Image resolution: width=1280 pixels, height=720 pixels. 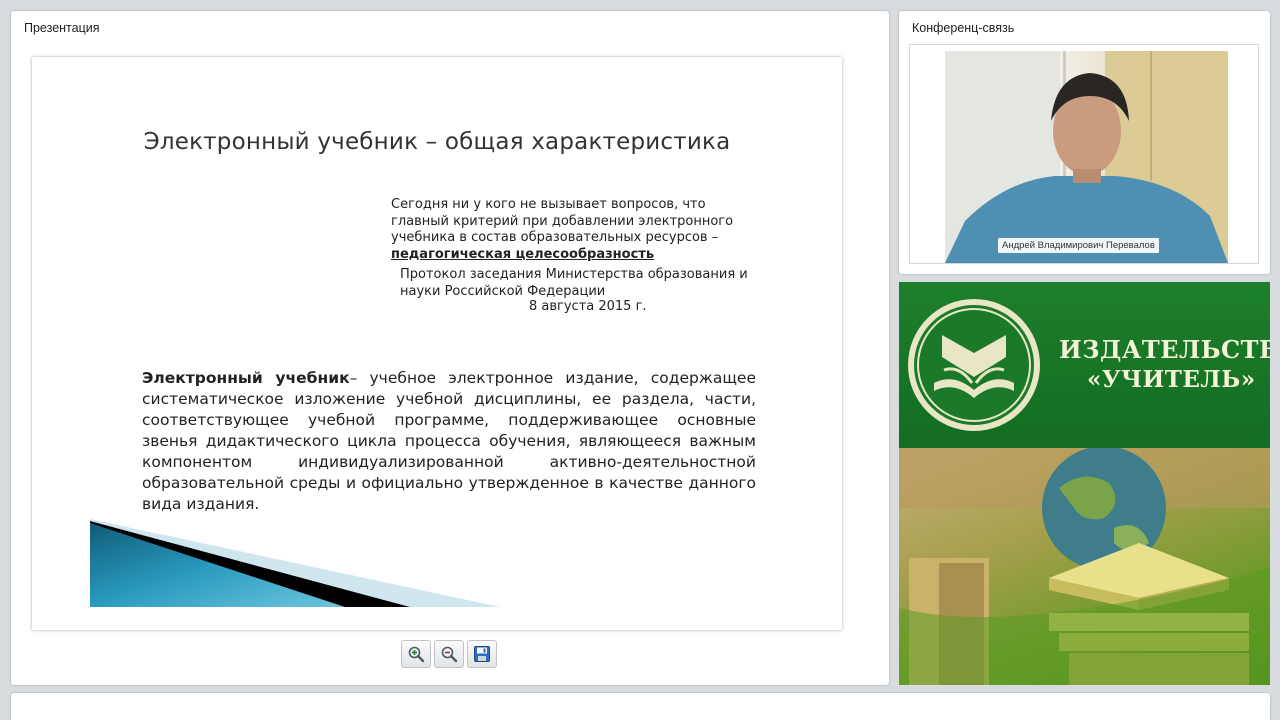 I want to click on slide-decoration, so click(x=295, y=563).